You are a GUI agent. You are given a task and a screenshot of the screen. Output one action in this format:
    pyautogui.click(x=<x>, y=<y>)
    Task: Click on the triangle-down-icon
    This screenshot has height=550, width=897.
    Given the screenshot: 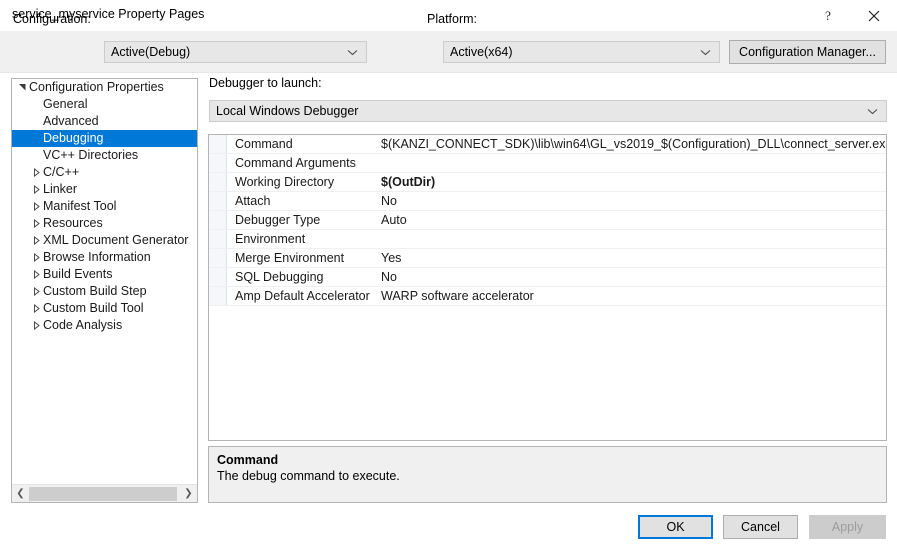 What is the action you would take?
    pyautogui.click(x=22, y=87)
    